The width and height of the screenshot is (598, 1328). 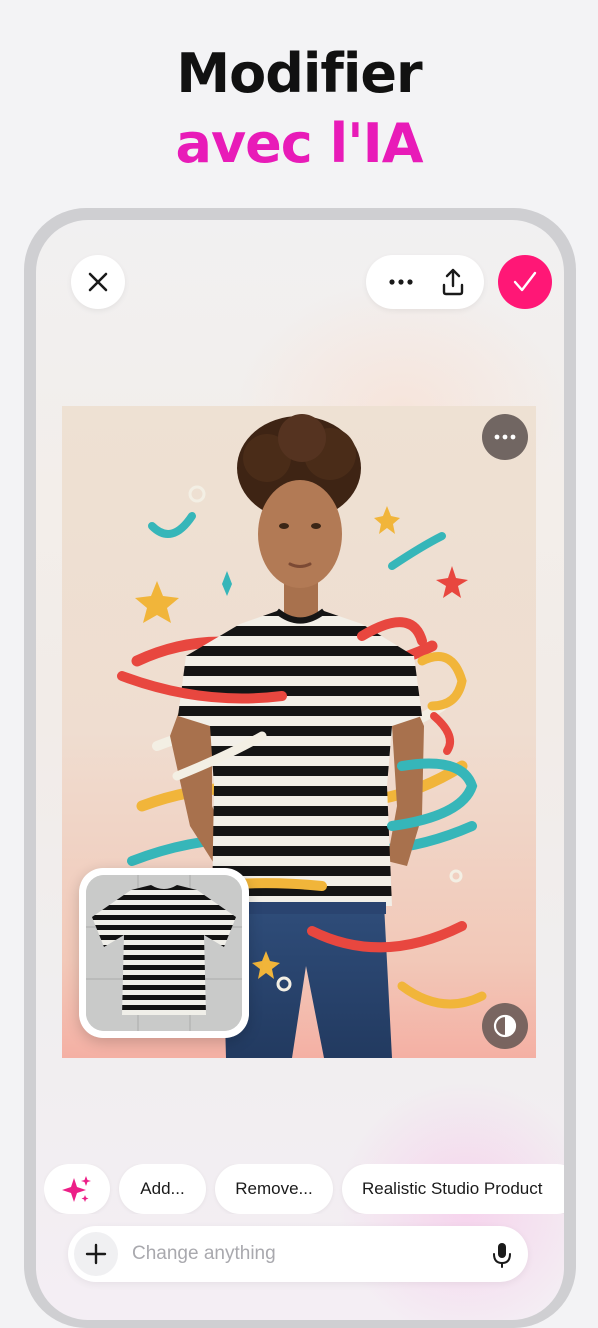 I want to click on check-icon, so click(x=525, y=281).